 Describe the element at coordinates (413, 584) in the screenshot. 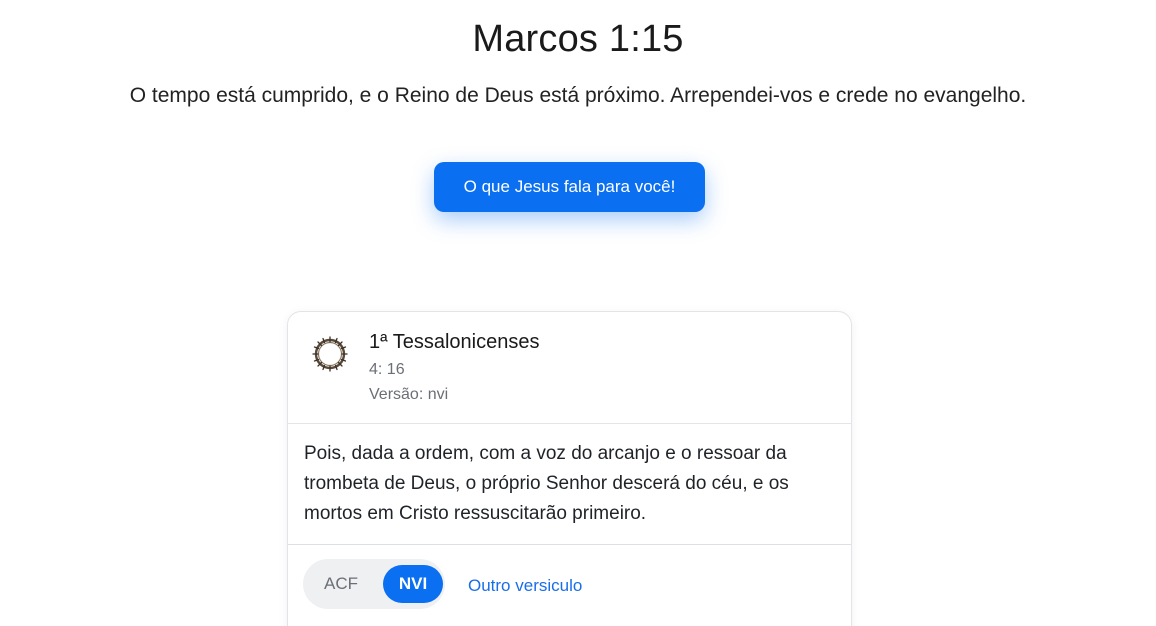

I see `version-nvi-button: NVI` at that location.